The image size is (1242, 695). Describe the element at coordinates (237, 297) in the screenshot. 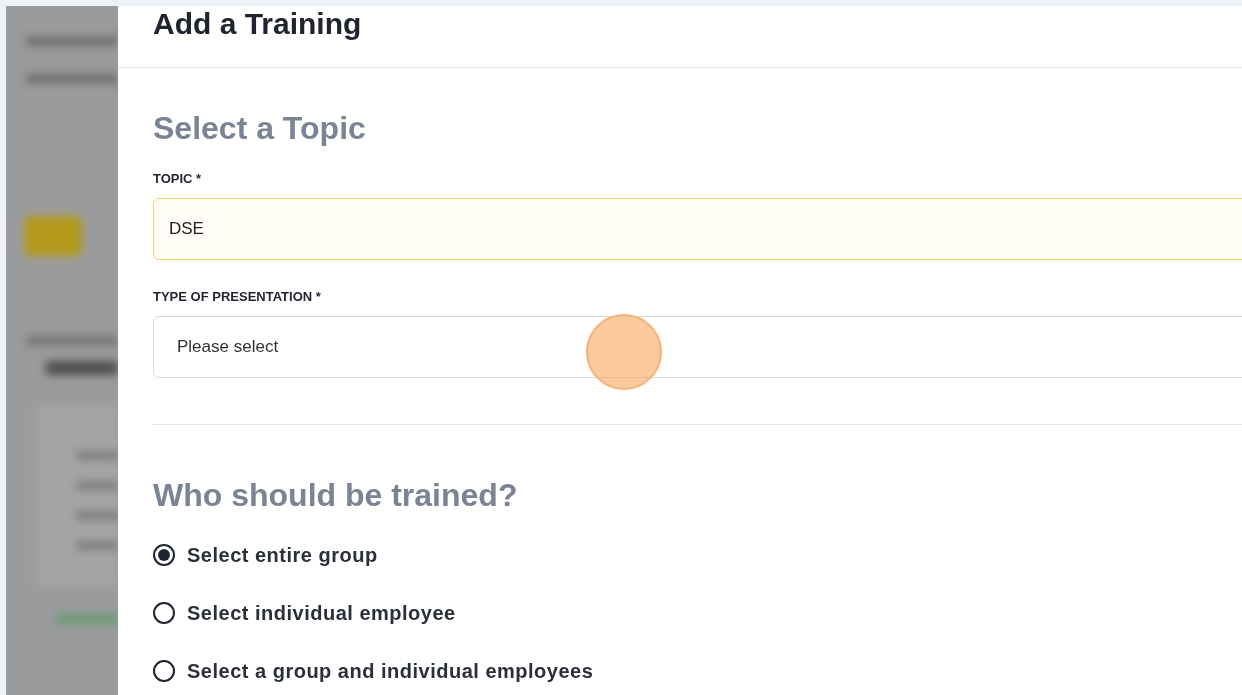

I see `field-label: TYPE OF PRESENTATION *` at that location.